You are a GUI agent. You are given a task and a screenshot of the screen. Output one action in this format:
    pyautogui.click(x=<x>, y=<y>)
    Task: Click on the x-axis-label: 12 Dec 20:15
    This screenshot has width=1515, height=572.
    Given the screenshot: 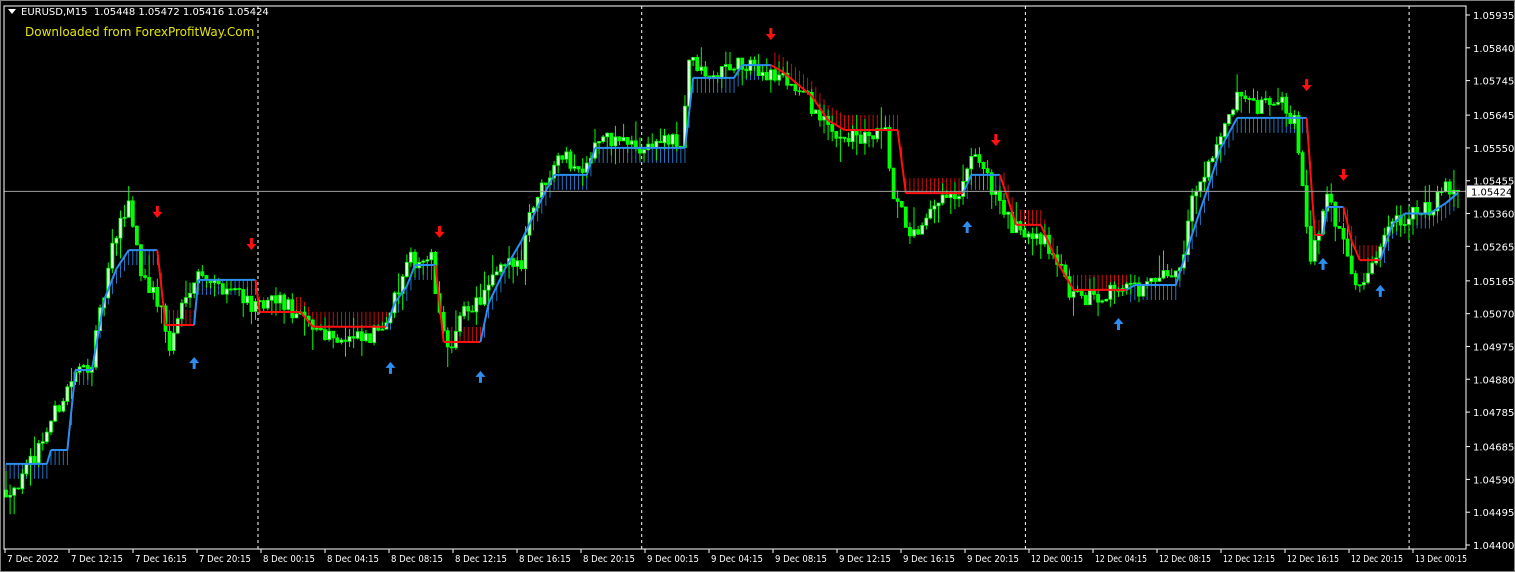 What is the action you would take?
    pyautogui.click(x=1377, y=559)
    